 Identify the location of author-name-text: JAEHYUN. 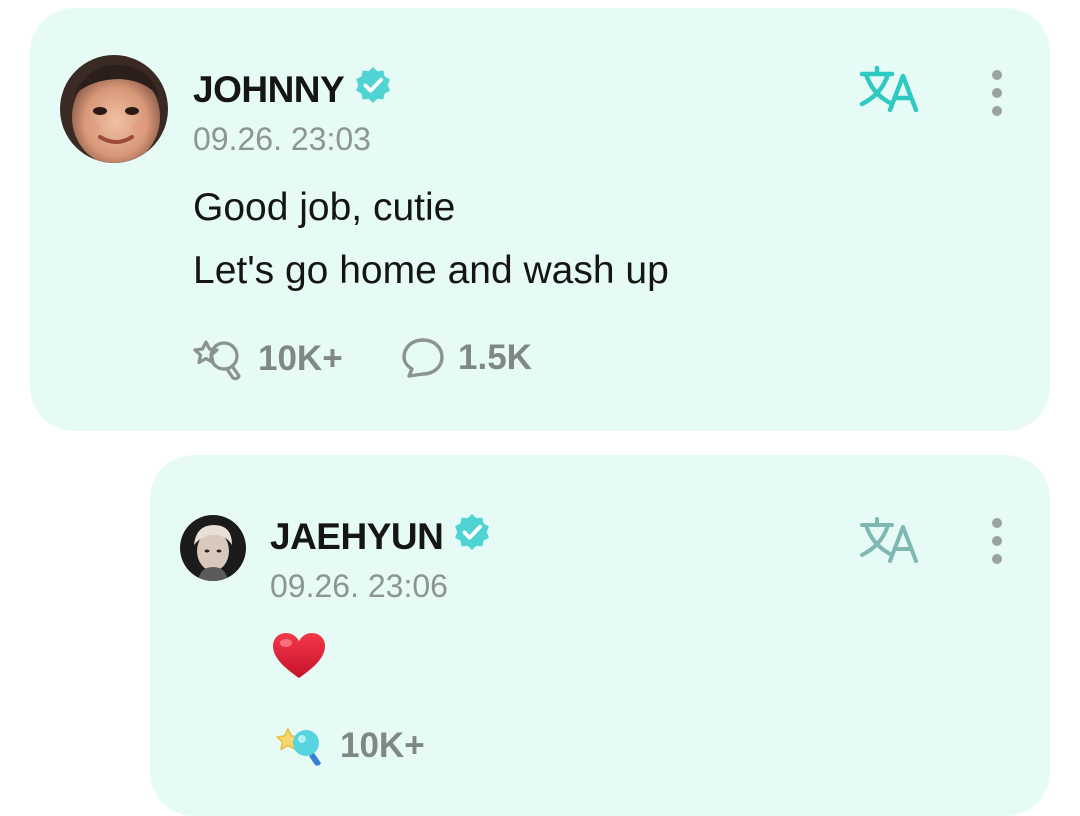
(357, 536).